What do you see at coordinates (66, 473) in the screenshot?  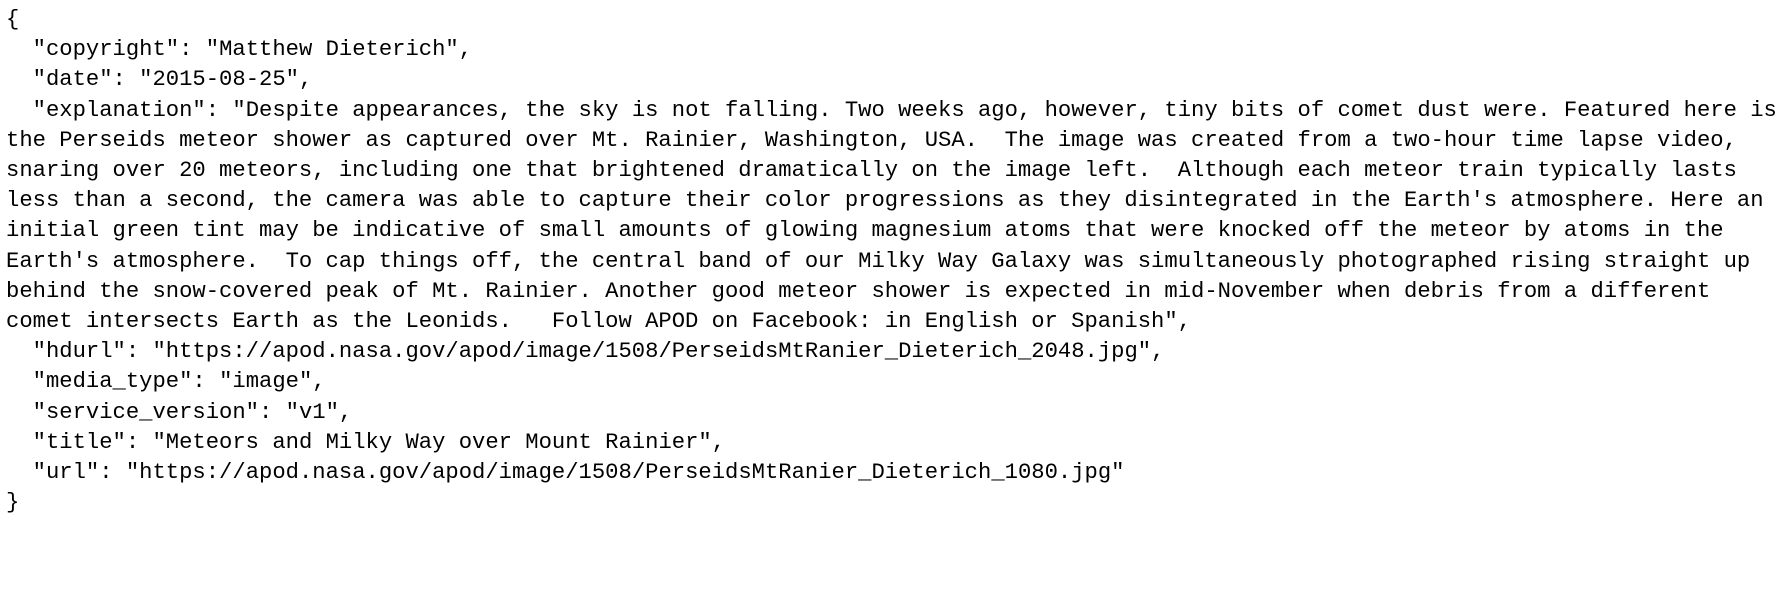 I see `json-key: "url"` at bounding box center [66, 473].